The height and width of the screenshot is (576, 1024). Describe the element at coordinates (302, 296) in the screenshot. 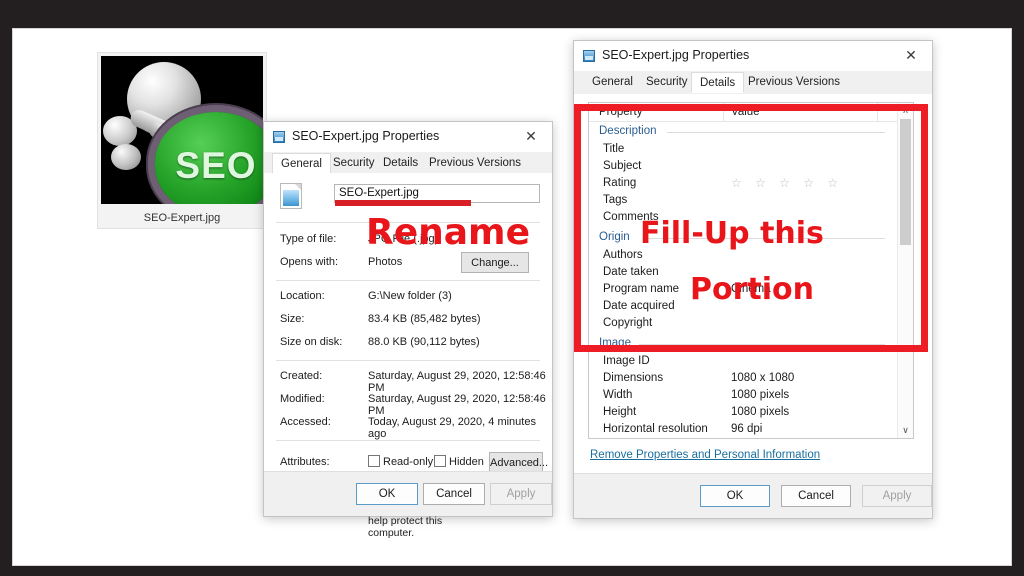

I see `location-label: Location:` at that location.